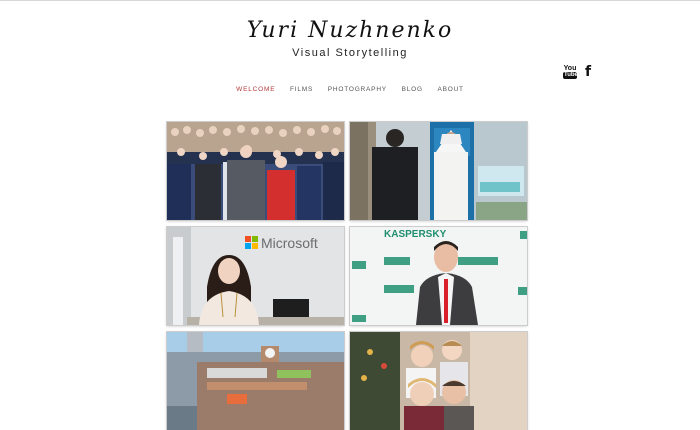 This screenshot has width=700, height=430. What do you see at coordinates (357, 89) in the screenshot?
I see `nav-item-photography: PHOTOGRAPHY` at bounding box center [357, 89].